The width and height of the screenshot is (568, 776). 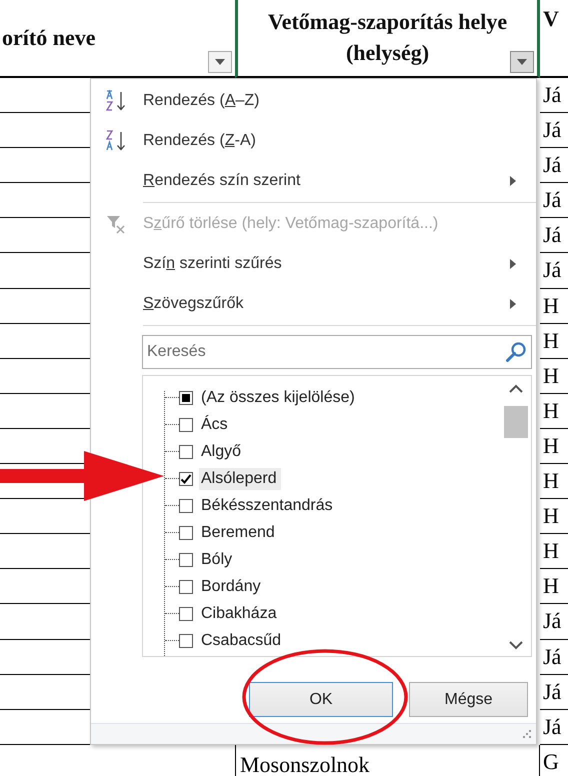 I want to click on table-cell: G, so click(x=551, y=761).